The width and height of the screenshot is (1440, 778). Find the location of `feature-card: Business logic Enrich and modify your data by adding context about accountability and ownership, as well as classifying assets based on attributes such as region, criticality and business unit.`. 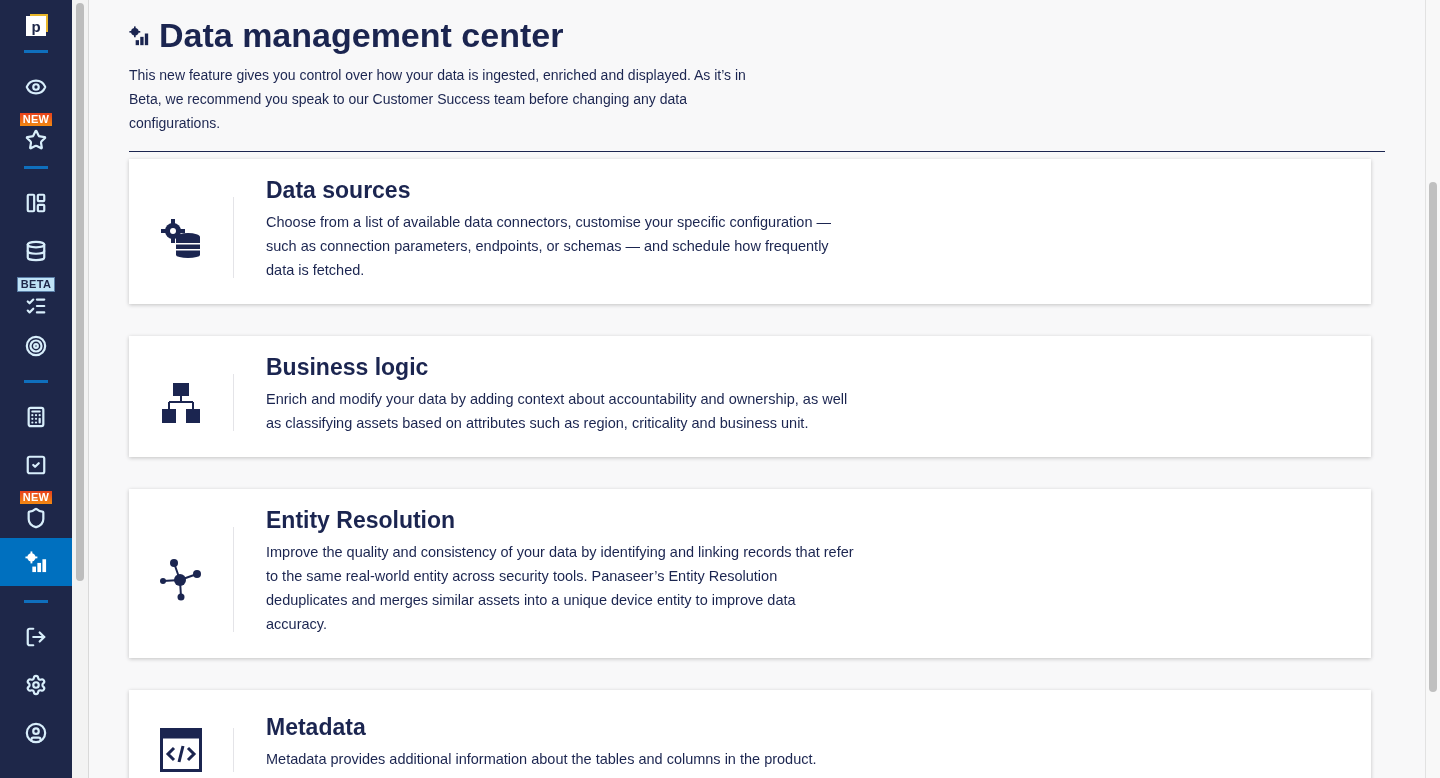

feature-card: Business logic Enrich and modify your data by adding context about accountability and ownership, as well as classifying assets based on attributes such as region, criticality and business unit. is located at coordinates (750, 396).